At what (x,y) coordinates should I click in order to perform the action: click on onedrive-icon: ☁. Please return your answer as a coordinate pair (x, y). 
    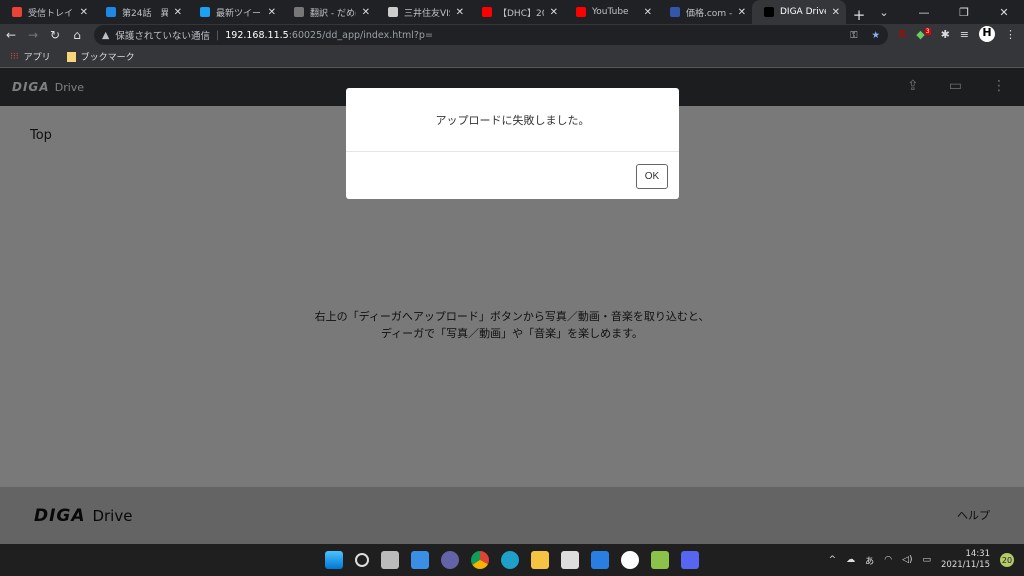
    Looking at the image, I should click on (850, 560).